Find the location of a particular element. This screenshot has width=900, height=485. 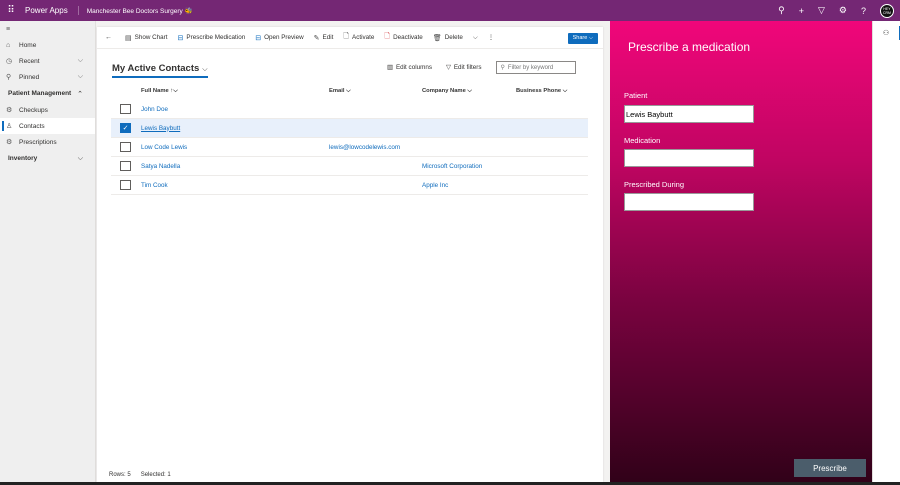

column-header-full-name: Full Name ↑⌵ is located at coordinates (235, 91).